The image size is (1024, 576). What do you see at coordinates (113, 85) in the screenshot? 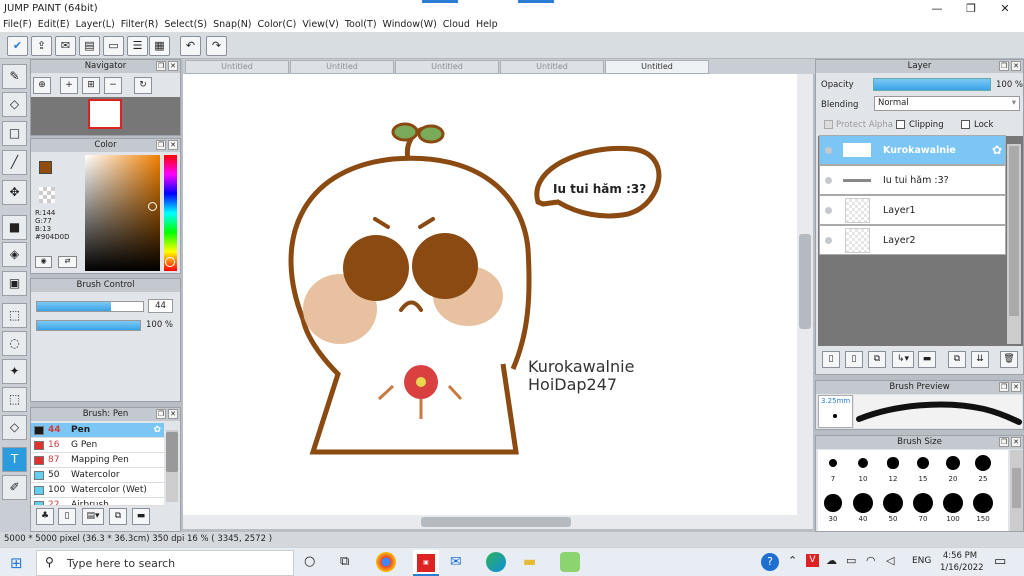
I see `zoom-out-icon: −` at bounding box center [113, 85].